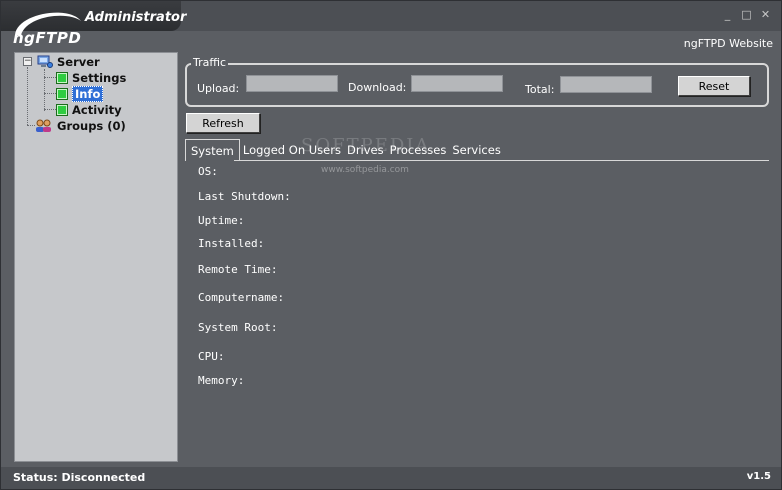 The image size is (782, 490). Describe the element at coordinates (211, 356) in the screenshot. I see `info-label-cpu: CPU:` at that location.